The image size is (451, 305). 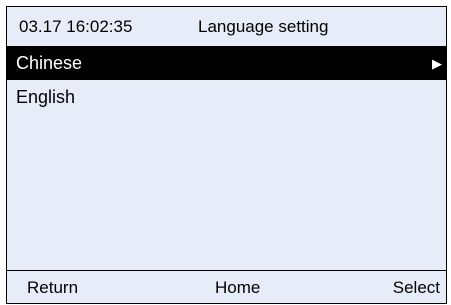 I want to click on menu-item-chinese: Chinese ▶, so click(x=226, y=63).